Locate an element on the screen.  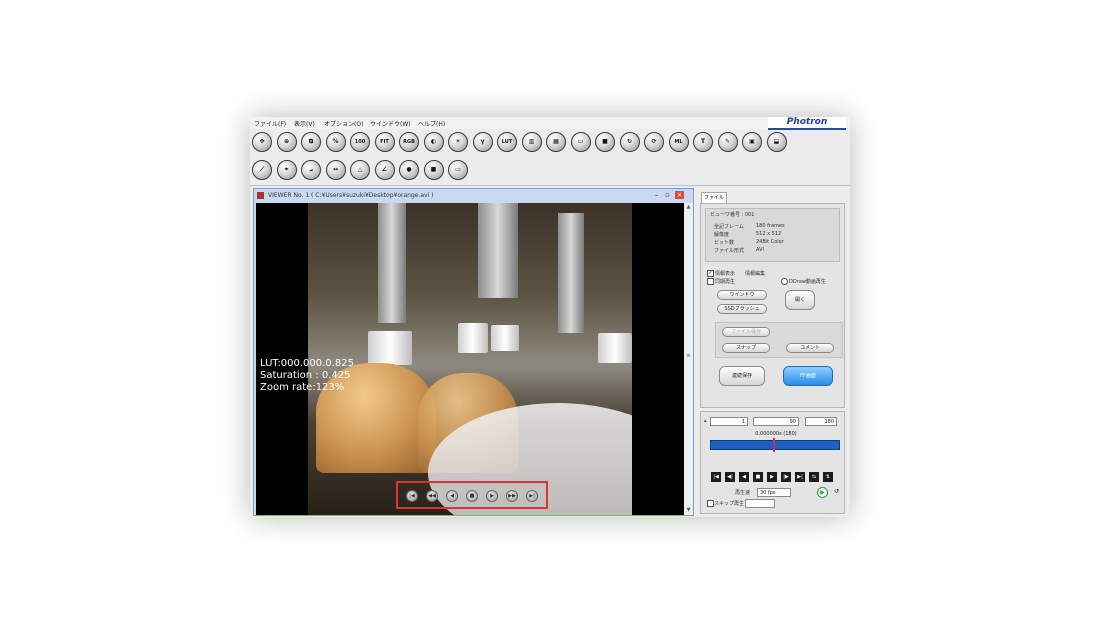
skip-play-checkbox is located at coordinates (710, 503).